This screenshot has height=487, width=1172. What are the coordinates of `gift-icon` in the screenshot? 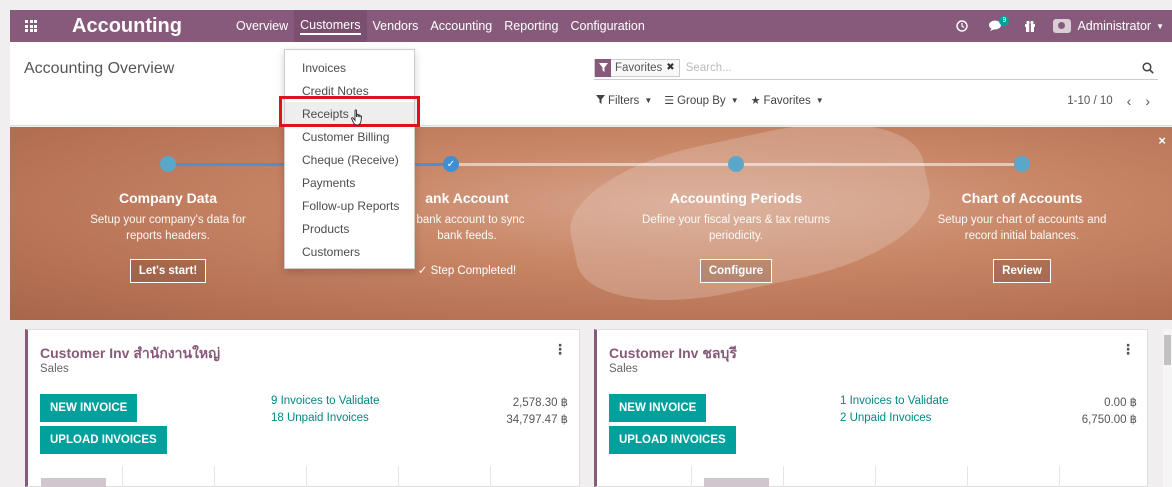 It's located at (1030, 26).